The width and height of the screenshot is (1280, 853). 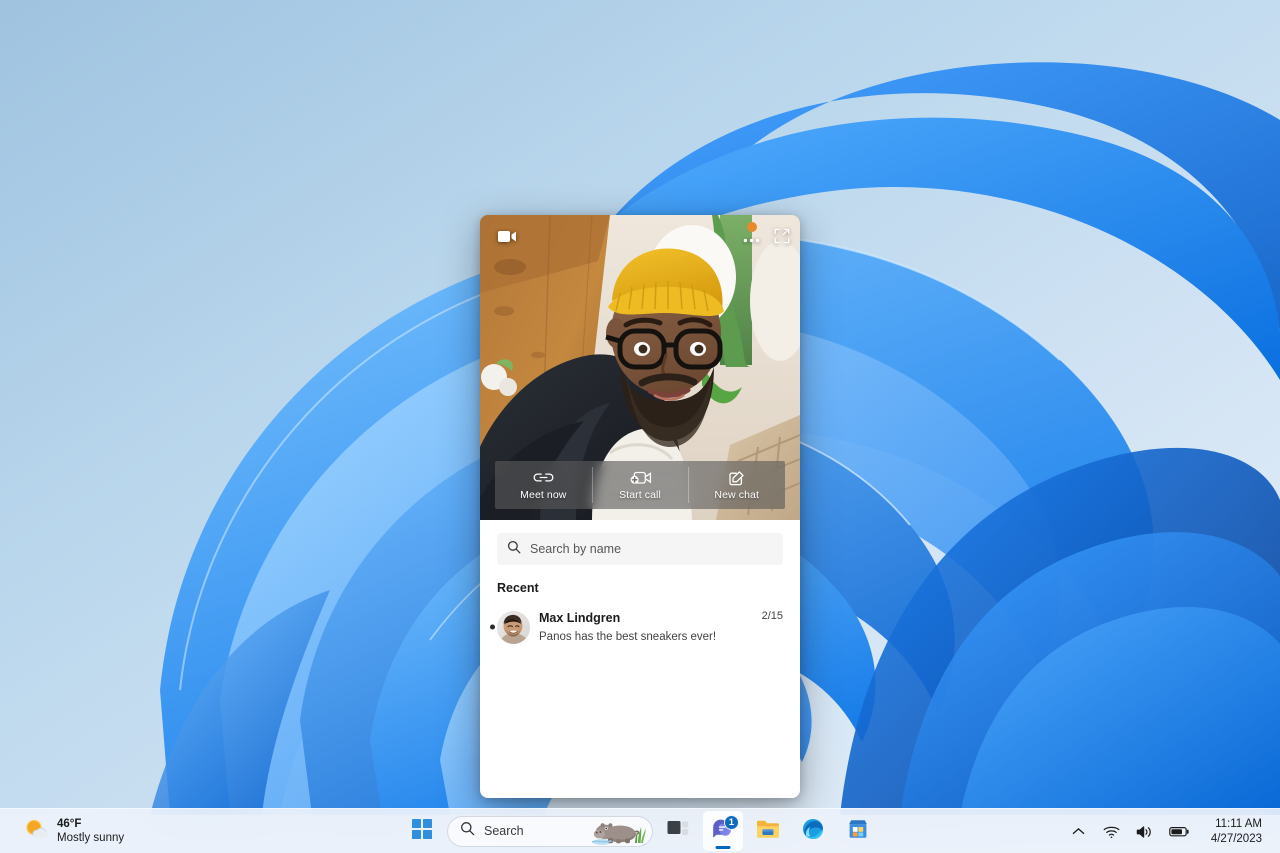 I want to click on avatar-image, so click(x=513, y=627).